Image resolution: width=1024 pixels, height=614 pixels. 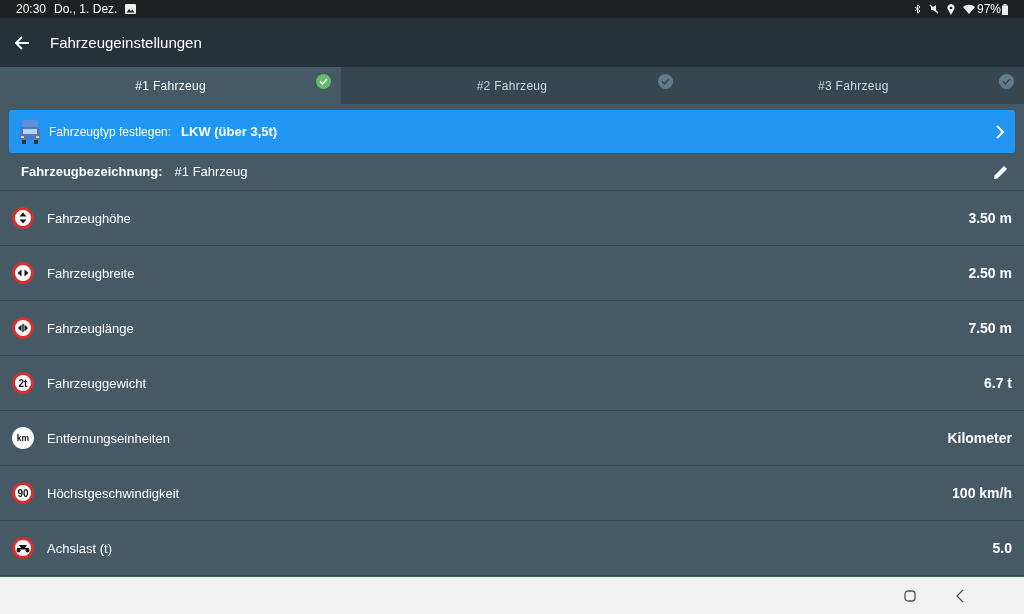 What do you see at coordinates (126, 42) in the screenshot?
I see `screen-title: Fahrzeugeinstellungen` at bounding box center [126, 42].